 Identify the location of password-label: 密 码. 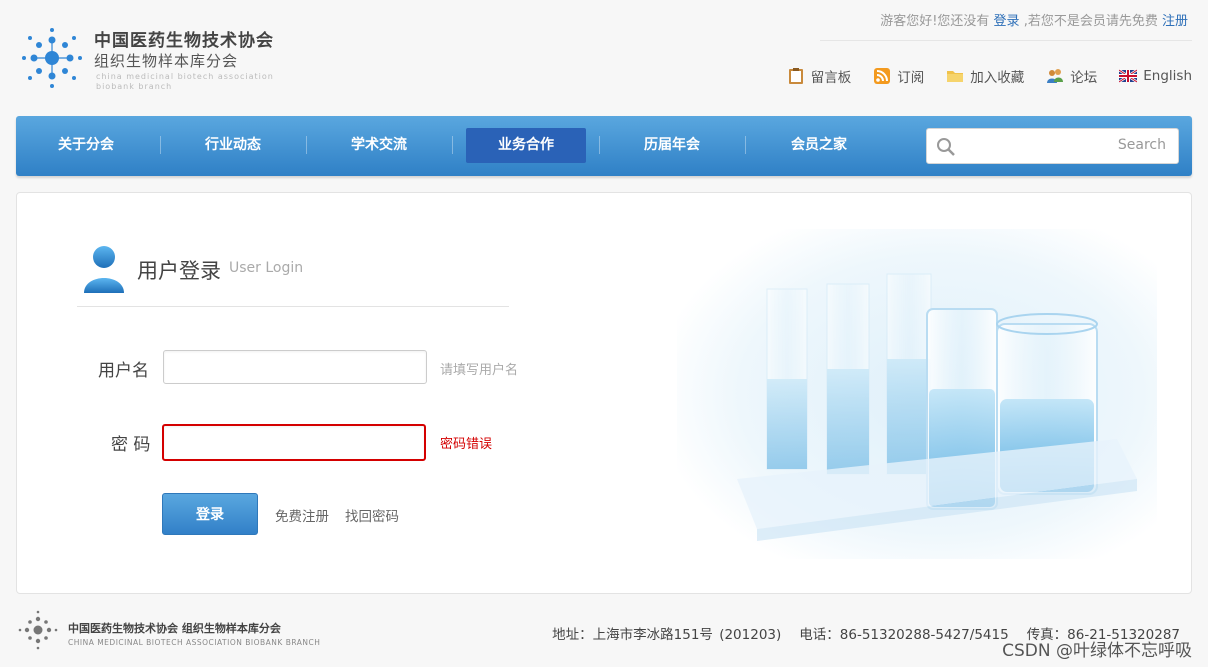
(131, 445).